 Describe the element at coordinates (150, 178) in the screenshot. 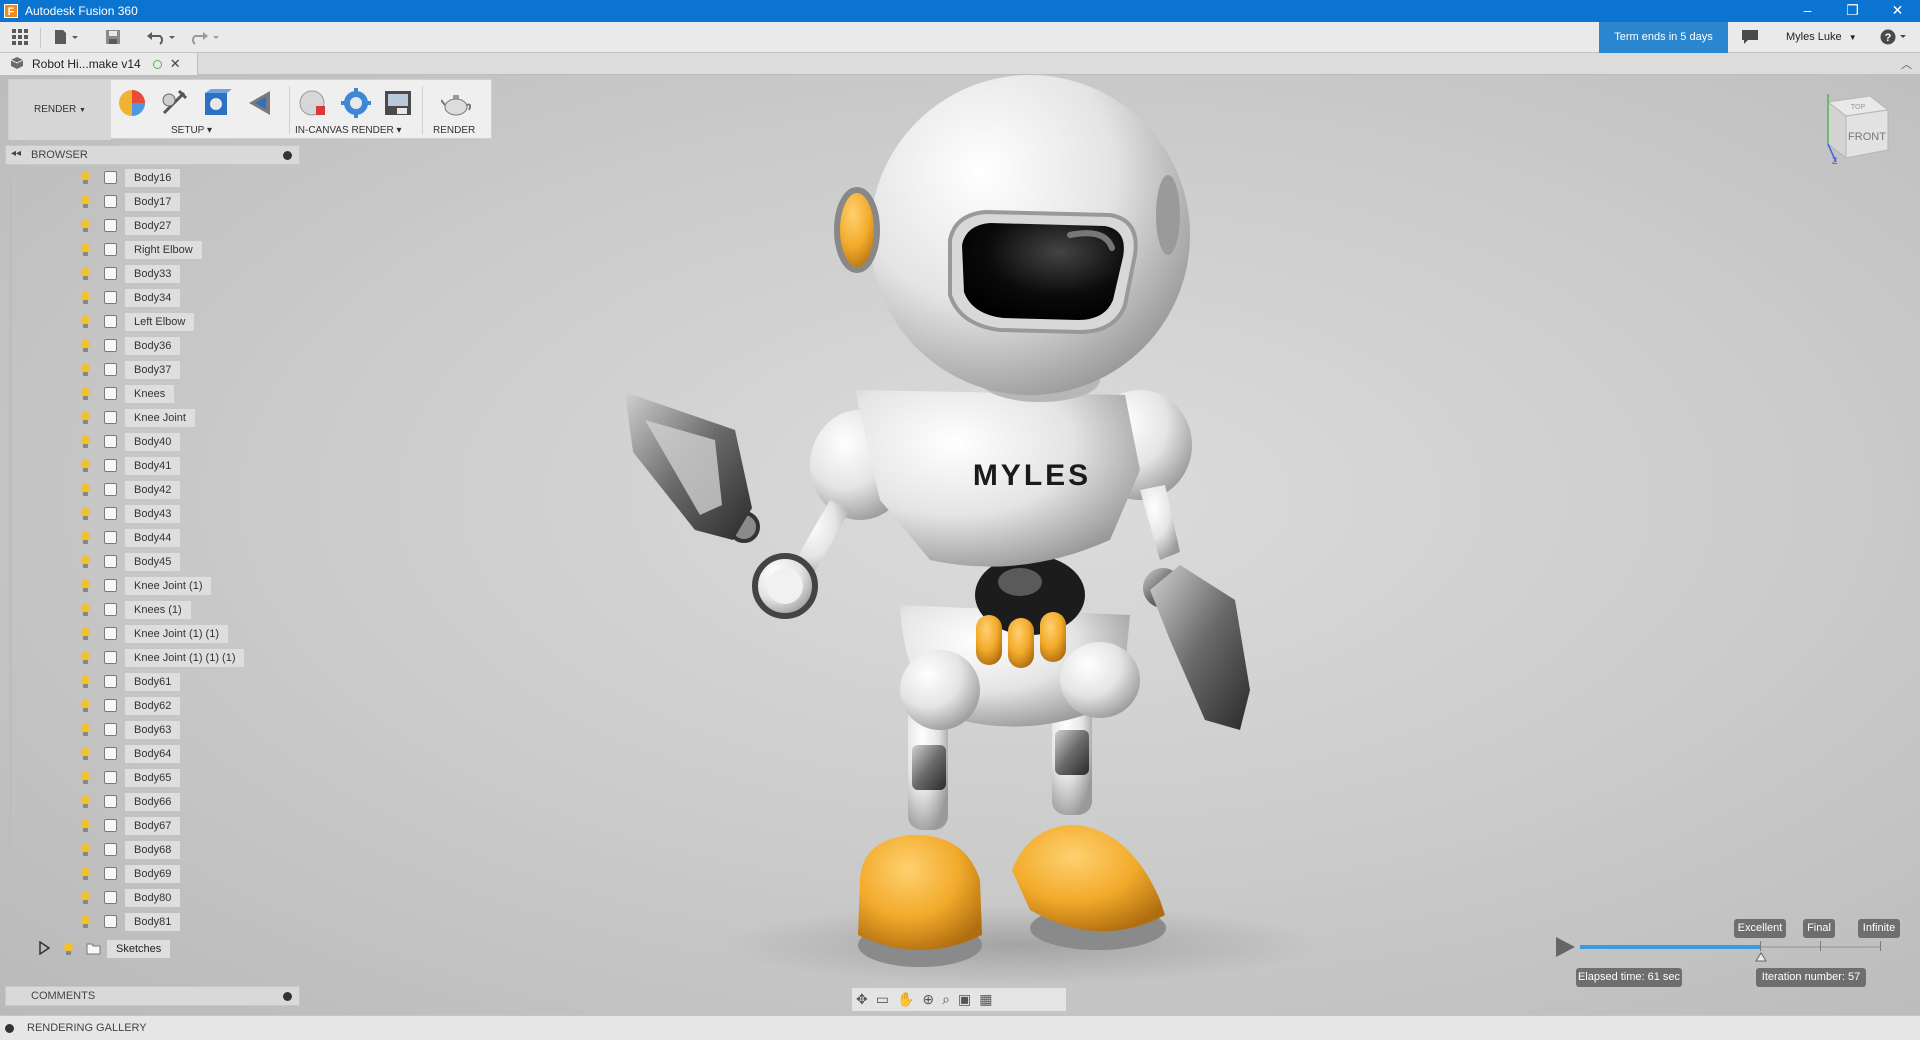

I see `browser-body-row: Body16` at that location.